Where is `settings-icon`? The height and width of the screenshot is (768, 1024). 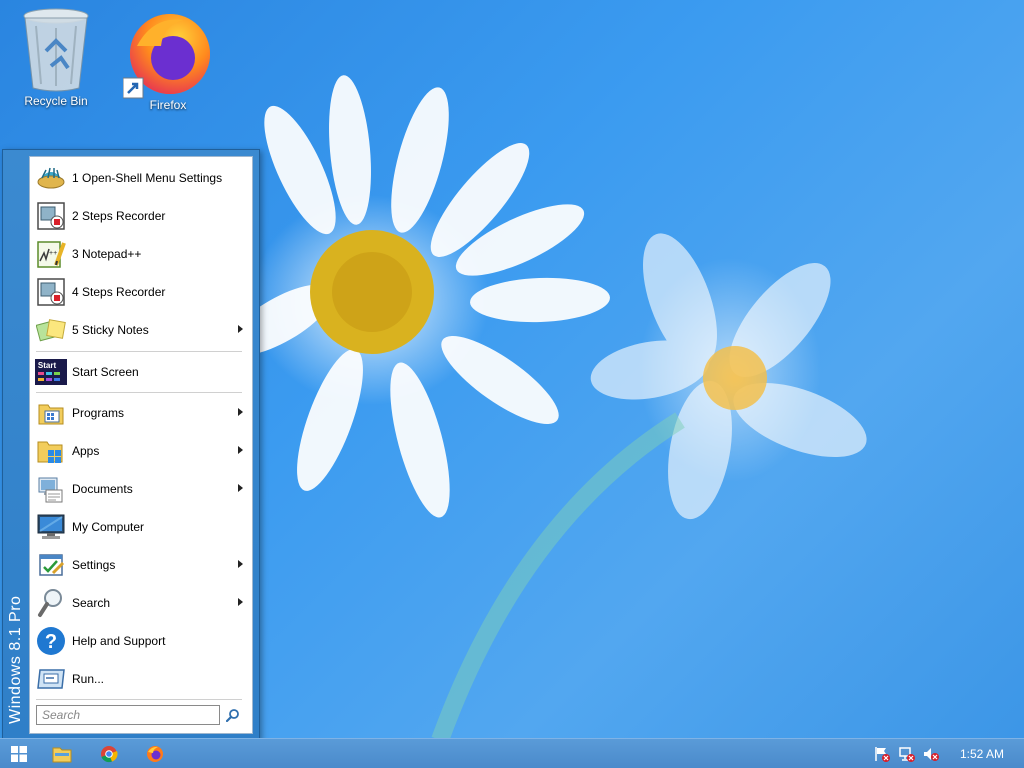
settings-icon is located at coordinates (51, 565).